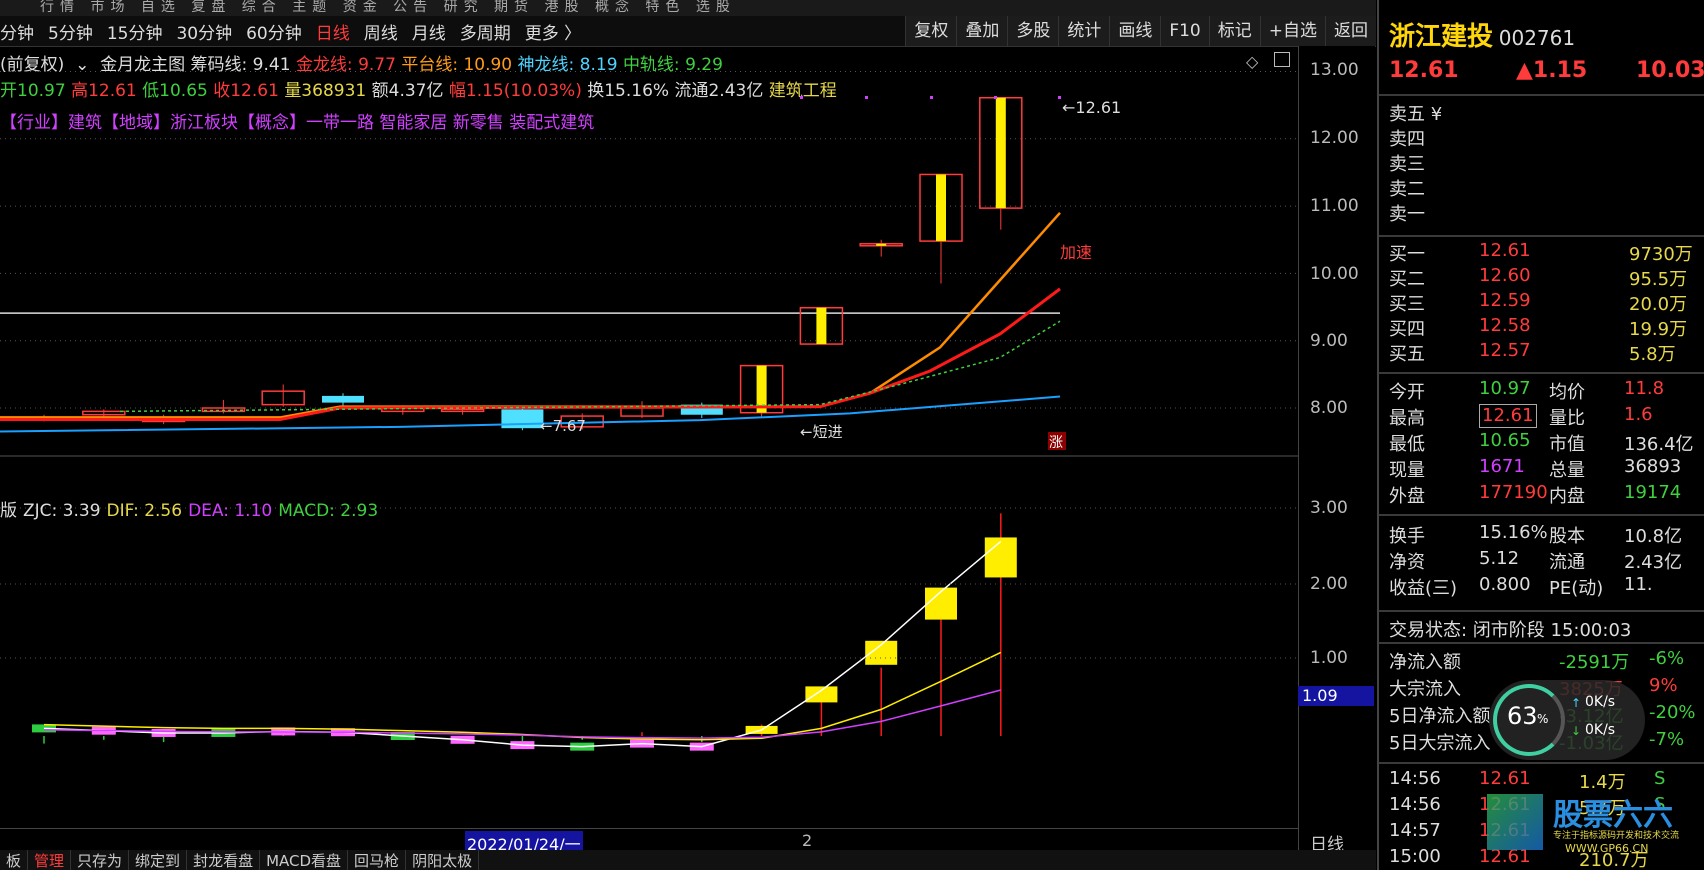 The width and height of the screenshot is (1704, 870). What do you see at coordinates (801, 97) in the screenshot?
I see `signal-dot` at bounding box center [801, 97].